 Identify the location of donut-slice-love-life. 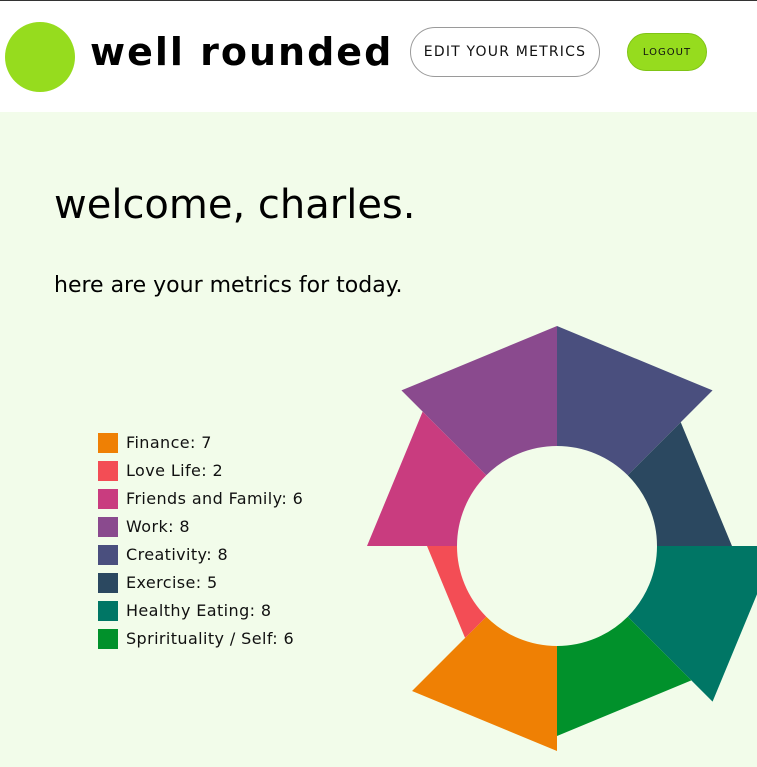
(457, 592).